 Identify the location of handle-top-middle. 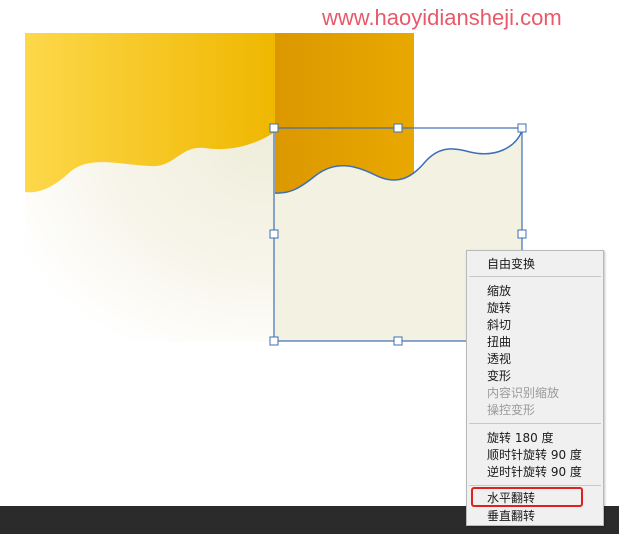
(398, 128).